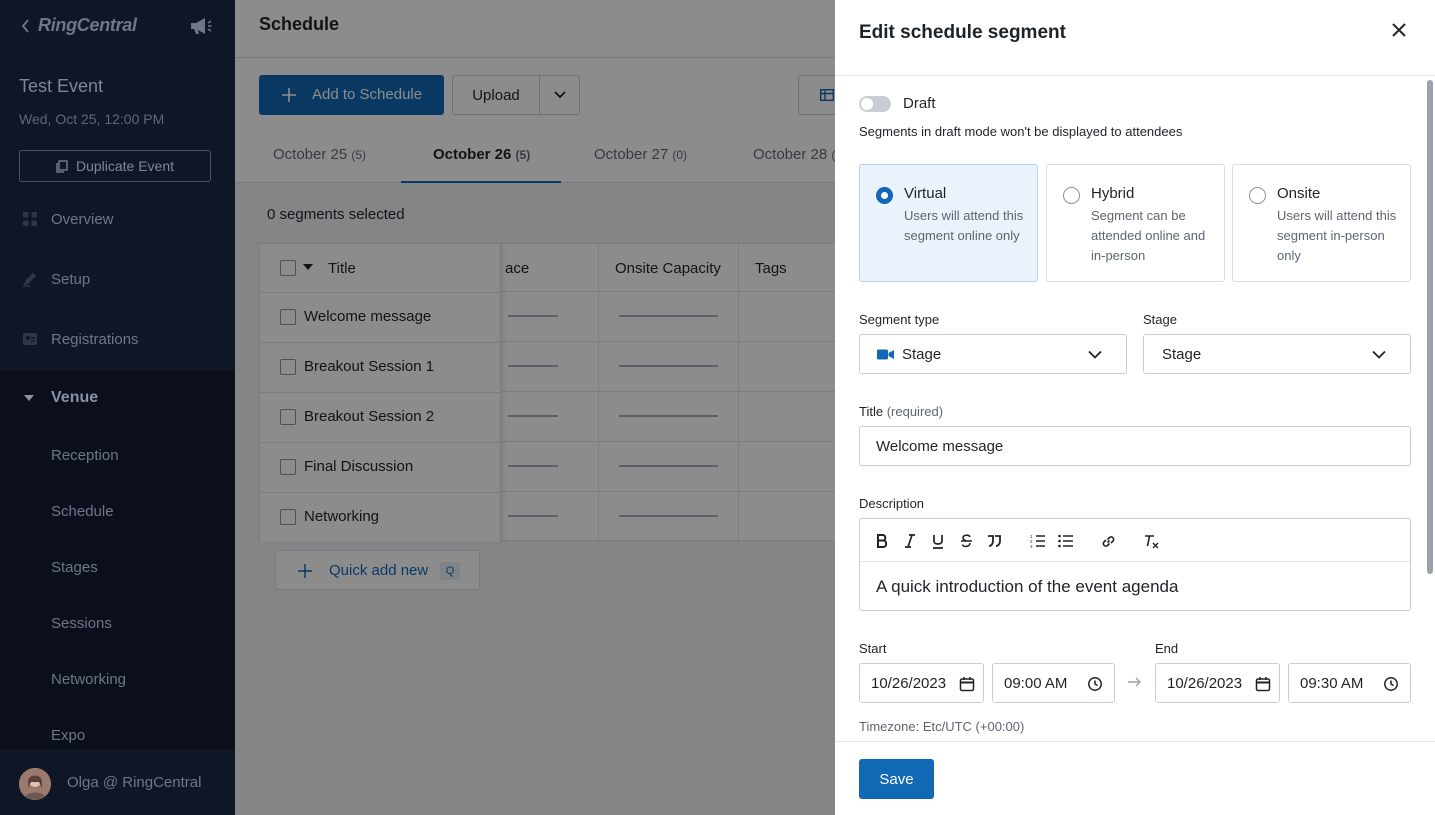  What do you see at coordinates (125, 166) in the screenshot?
I see `duplicate-event-label: Duplicate Event` at bounding box center [125, 166].